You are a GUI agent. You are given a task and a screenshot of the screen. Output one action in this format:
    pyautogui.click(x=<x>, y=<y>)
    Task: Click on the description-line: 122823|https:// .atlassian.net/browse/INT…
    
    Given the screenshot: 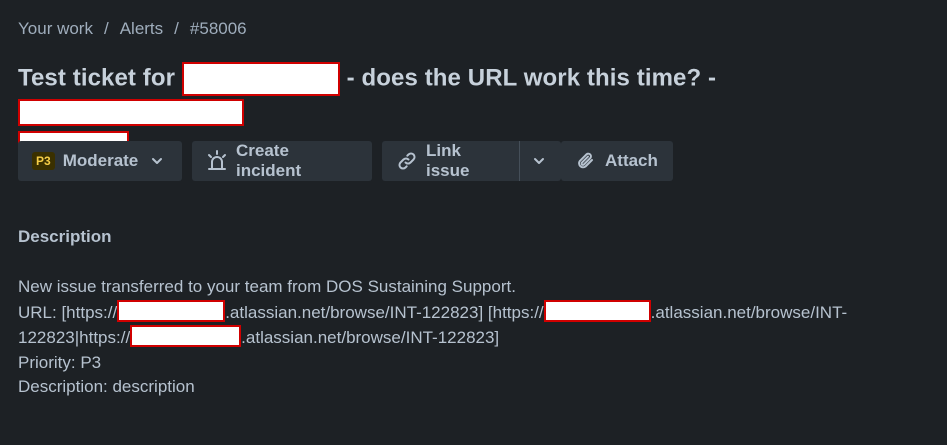 What is the action you would take?
    pyautogui.click(x=468, y=338)
    